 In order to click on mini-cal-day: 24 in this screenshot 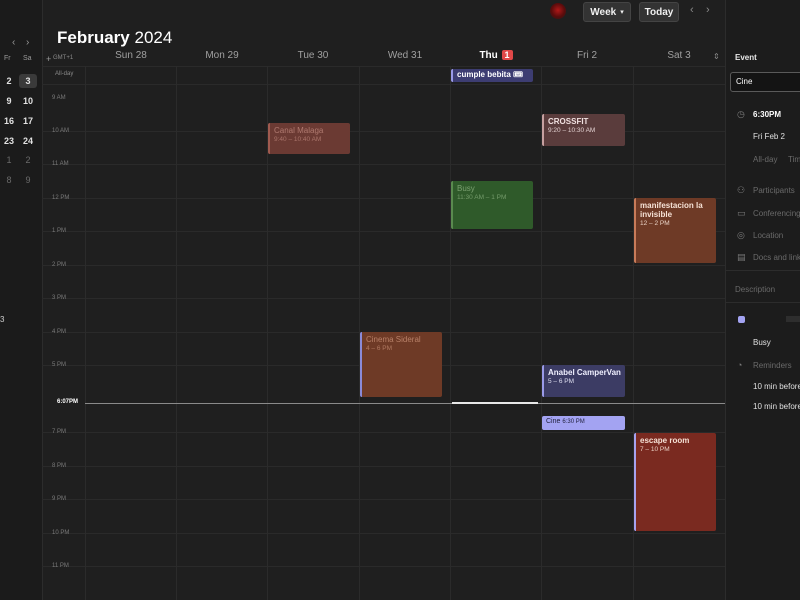, I will do `click(28, 141)`.